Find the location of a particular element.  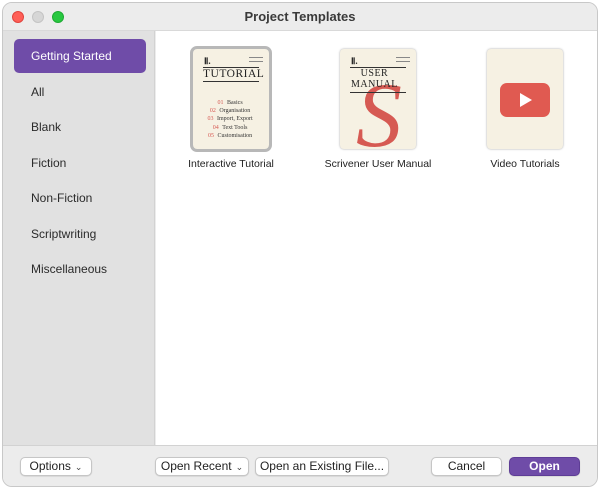

play-icon is located at coordinates (525, 100).